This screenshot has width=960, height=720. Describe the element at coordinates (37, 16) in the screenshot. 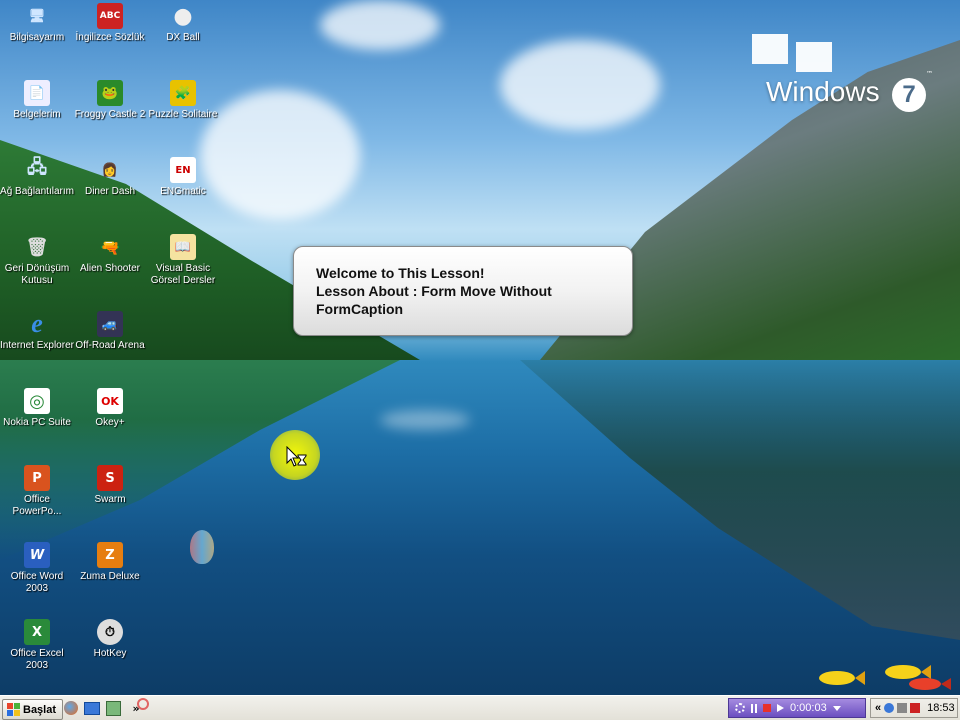

I see `computer-icon: 🖥` at that location.